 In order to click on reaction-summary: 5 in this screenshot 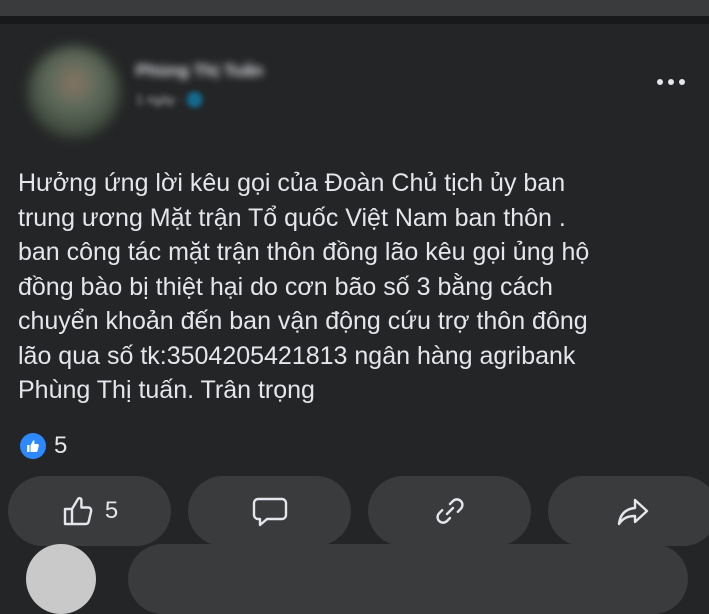, I will do `click(43, 446)`.